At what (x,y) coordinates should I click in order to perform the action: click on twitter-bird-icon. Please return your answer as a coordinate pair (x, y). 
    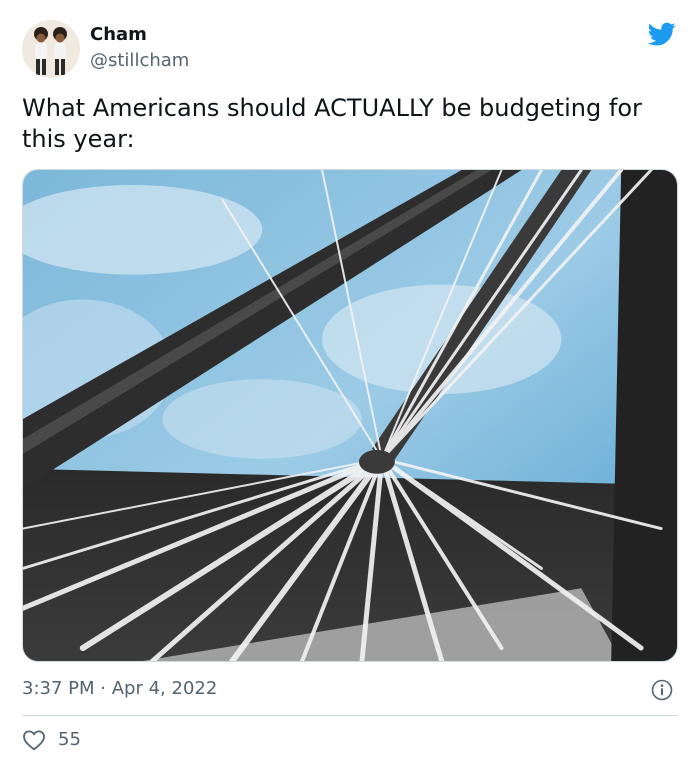
    Looking at the image, I should click on (662, 34).